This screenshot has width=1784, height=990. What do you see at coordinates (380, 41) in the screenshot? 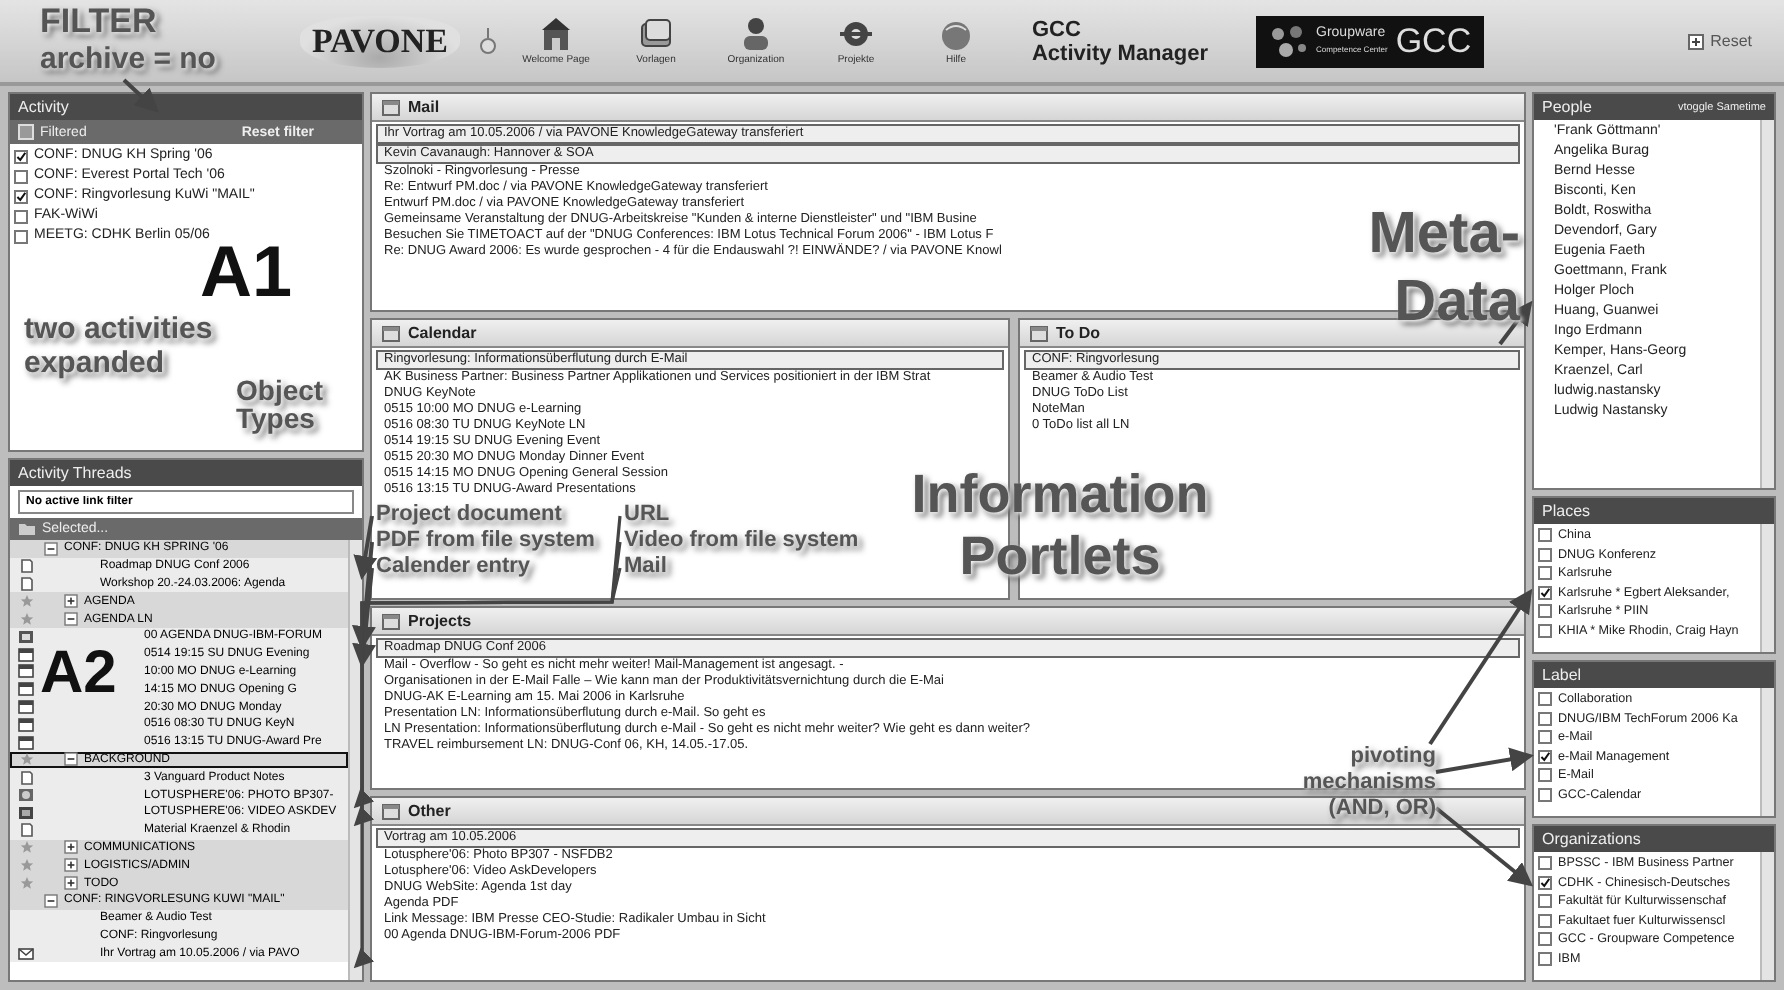
I see `logo: PAVONE` at bounding box center [380, 41].